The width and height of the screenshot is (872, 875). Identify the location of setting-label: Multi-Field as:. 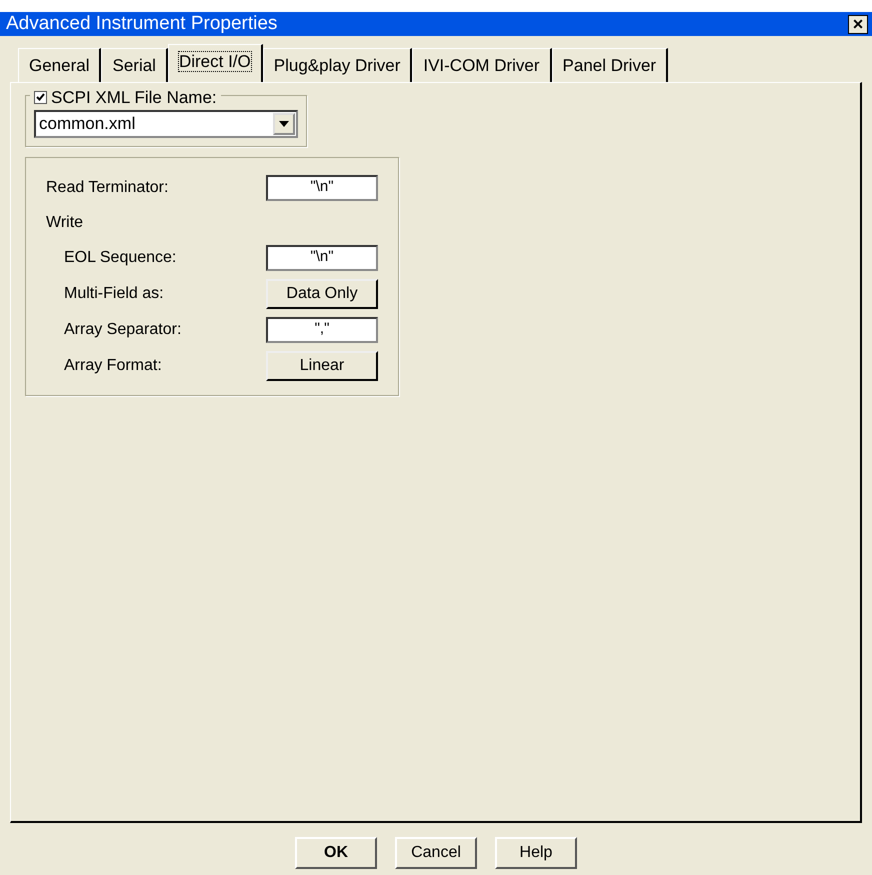
(114, 294).